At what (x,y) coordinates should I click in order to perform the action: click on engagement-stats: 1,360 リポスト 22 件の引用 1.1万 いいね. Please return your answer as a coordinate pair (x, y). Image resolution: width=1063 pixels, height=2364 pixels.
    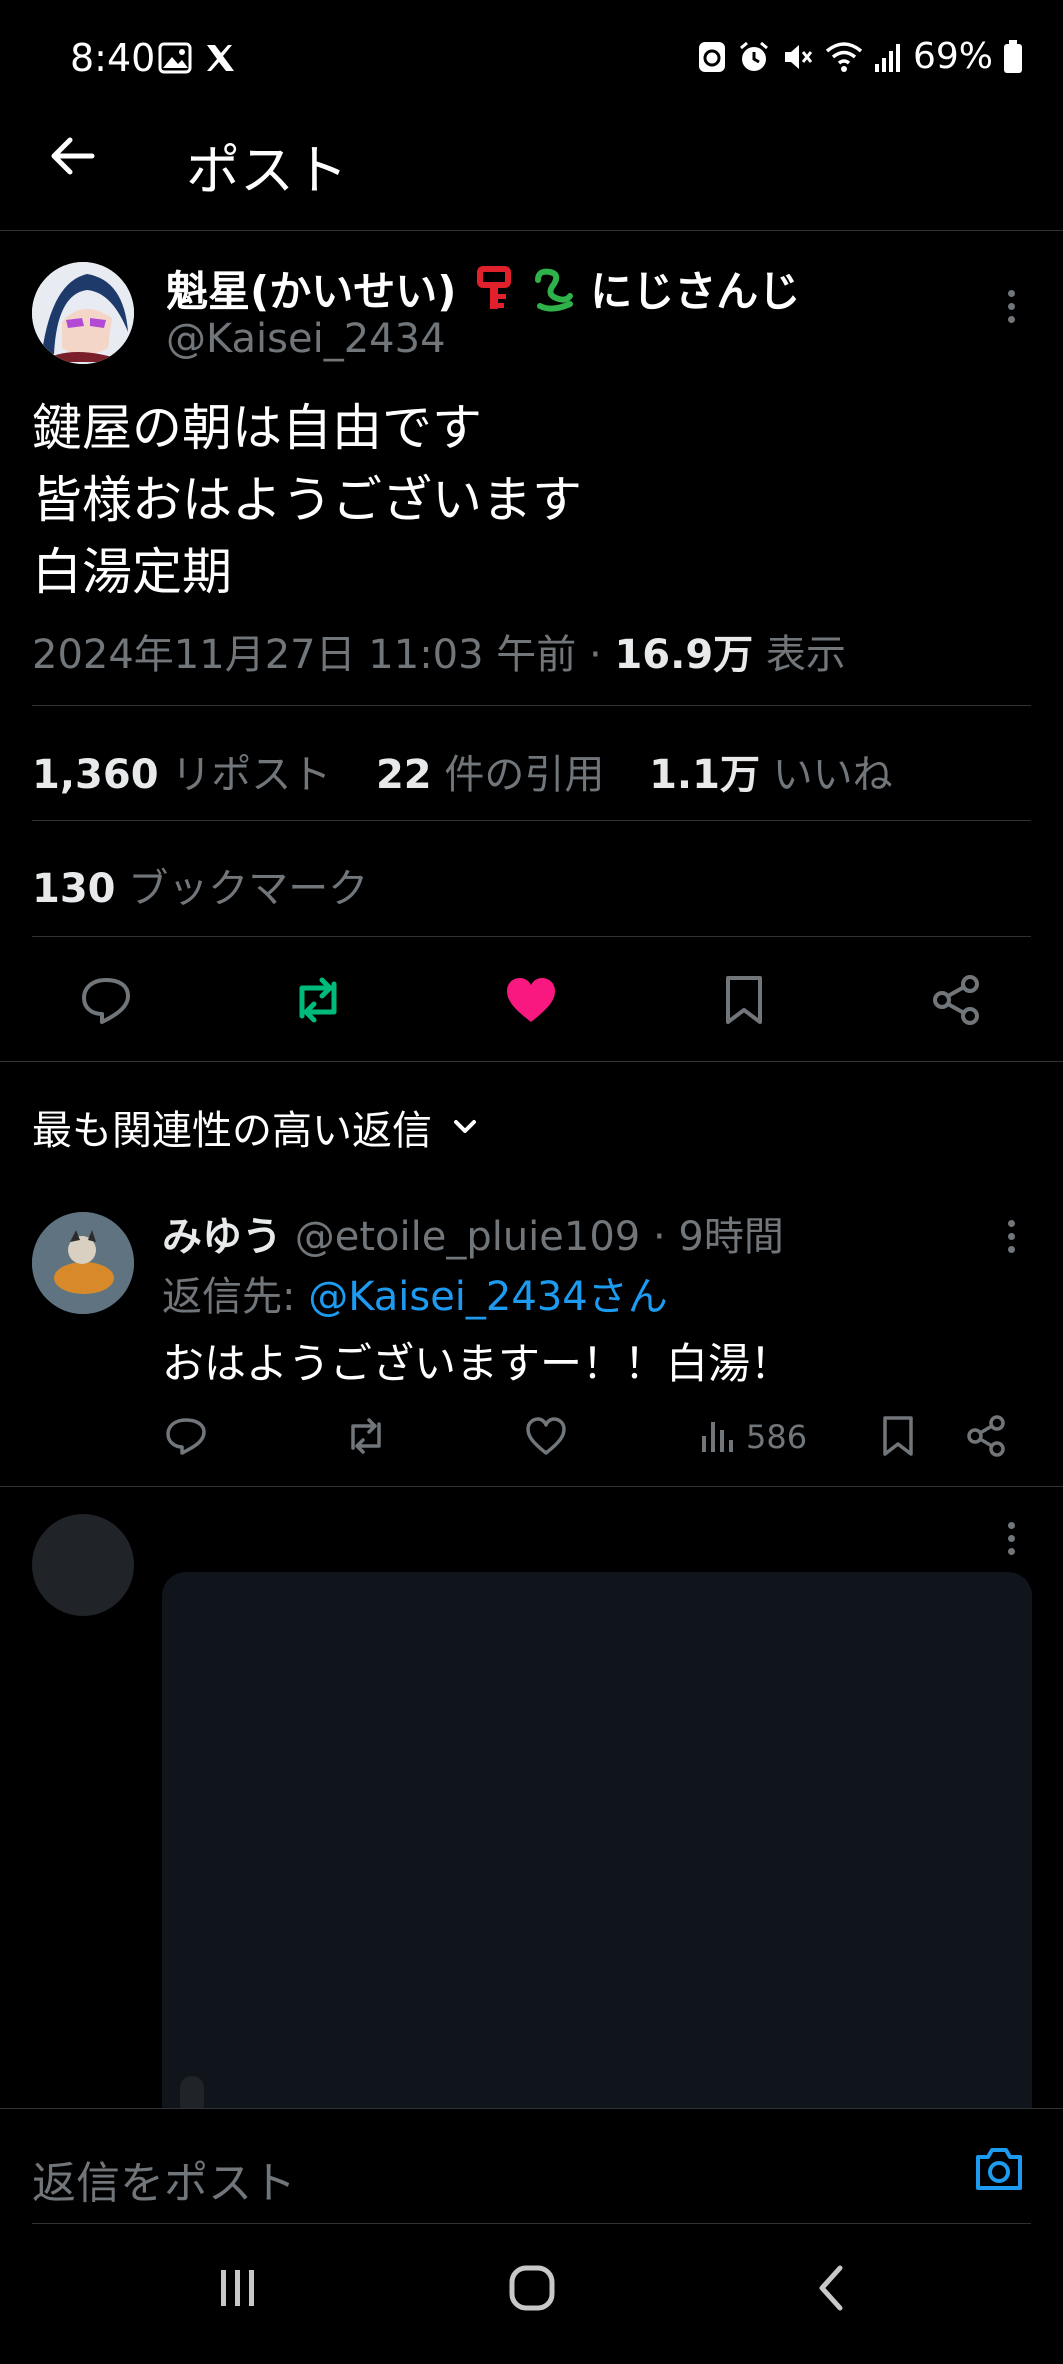
    Looking at the image, I should click on (462, 771).